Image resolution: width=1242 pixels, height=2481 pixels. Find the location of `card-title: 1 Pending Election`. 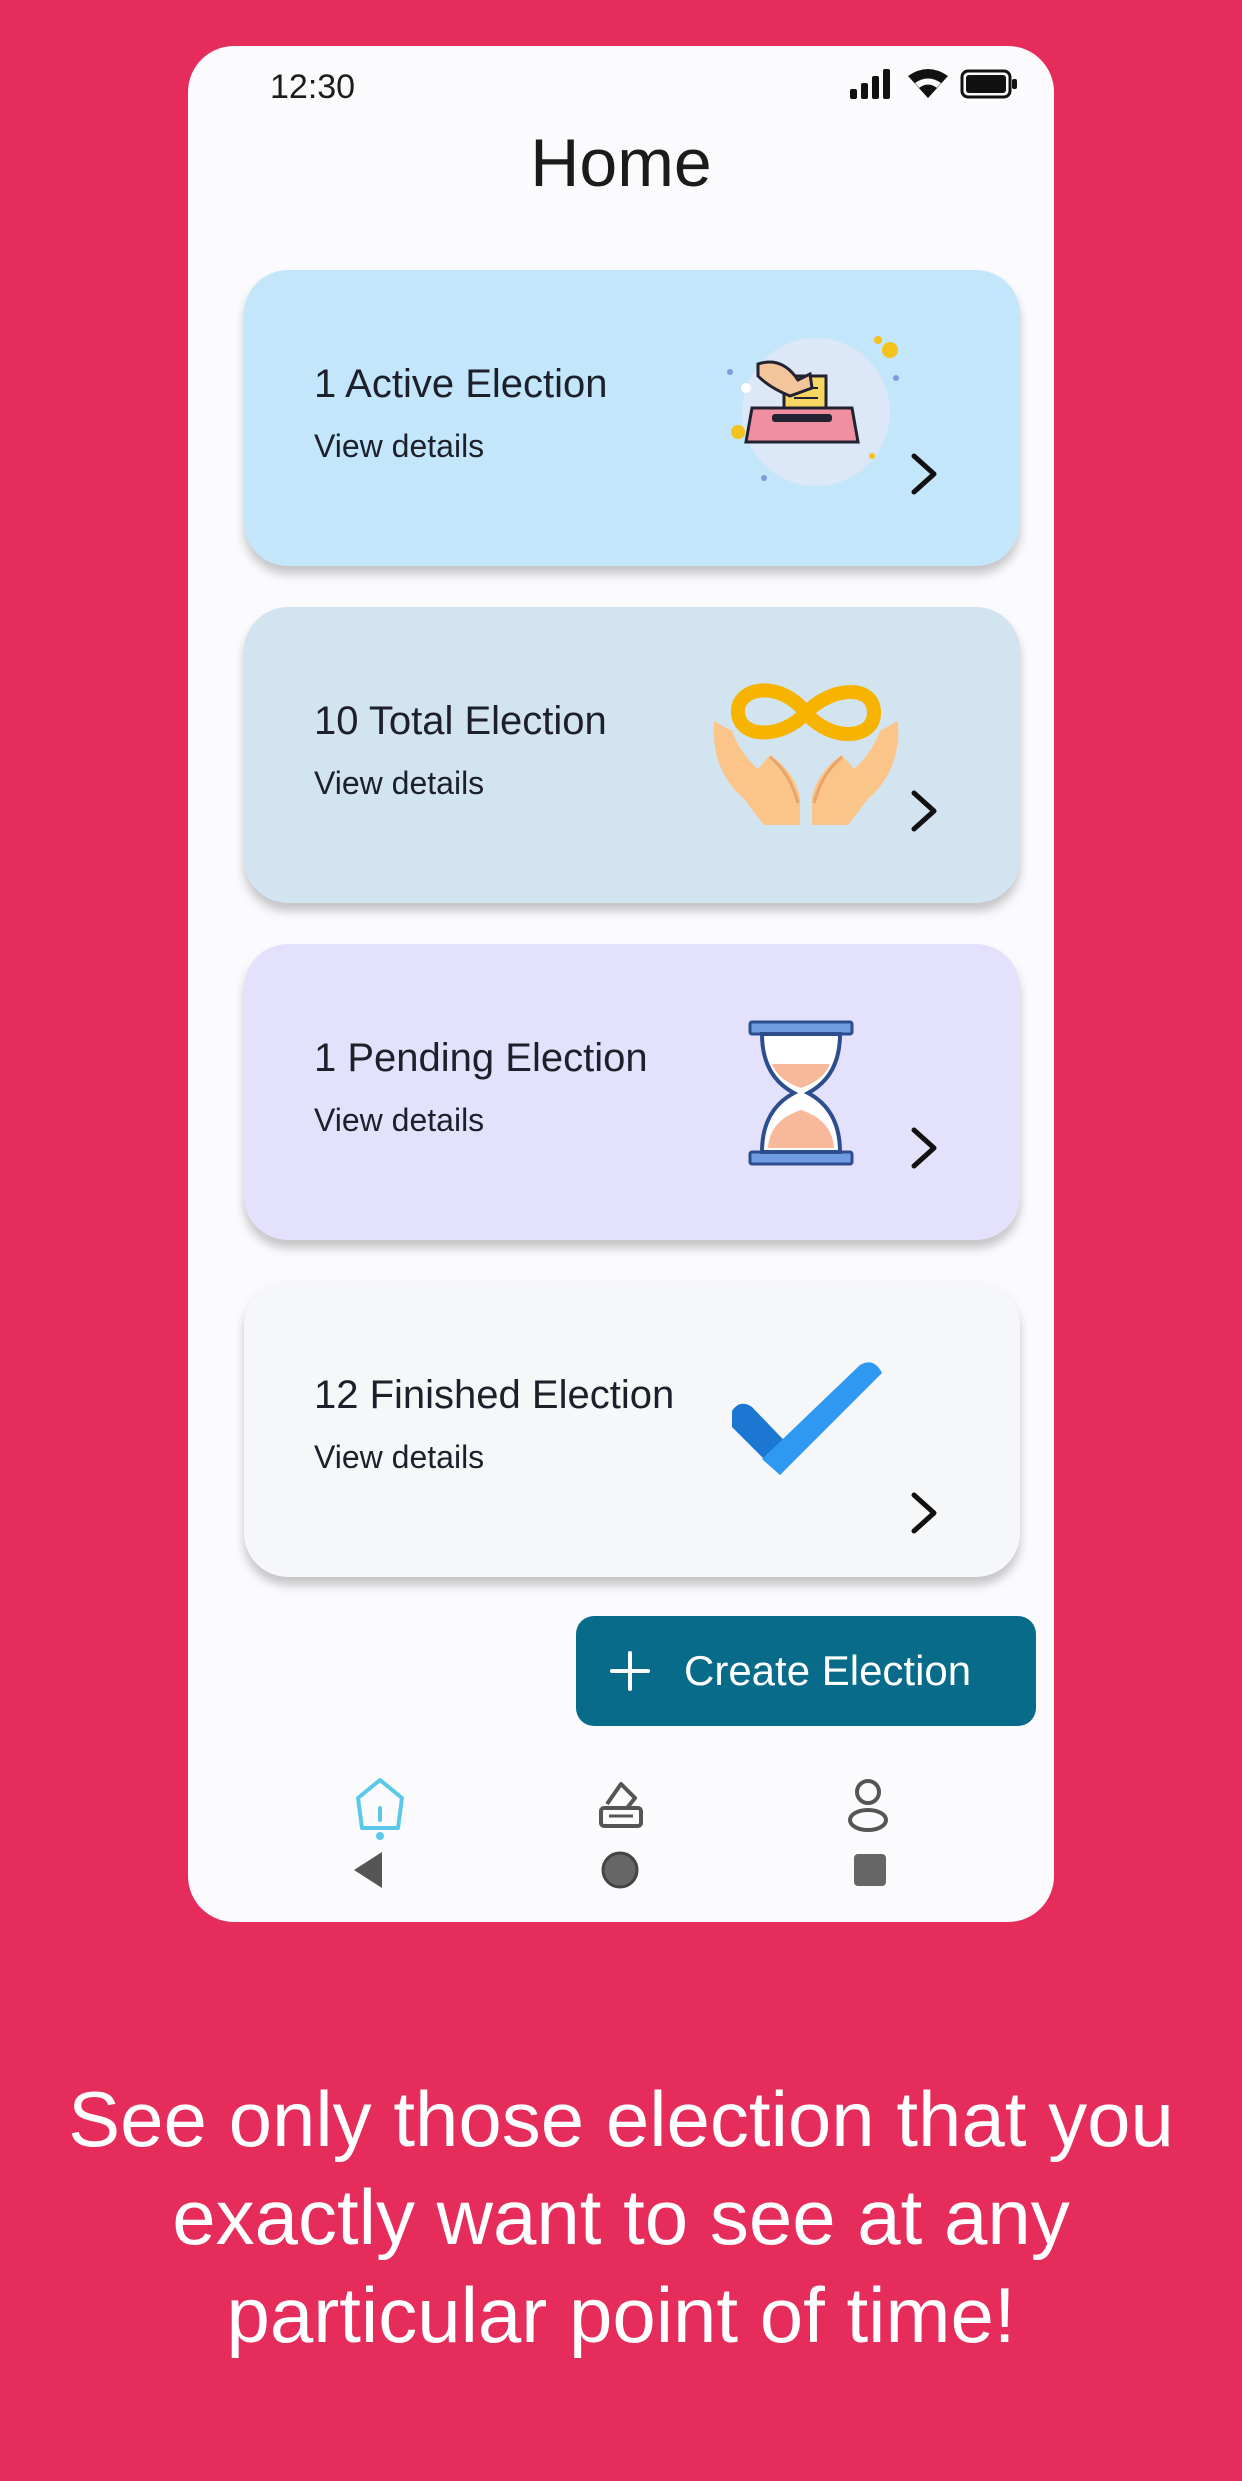

card-title: 1 Pending Election is located at coordinates (481, 1058).